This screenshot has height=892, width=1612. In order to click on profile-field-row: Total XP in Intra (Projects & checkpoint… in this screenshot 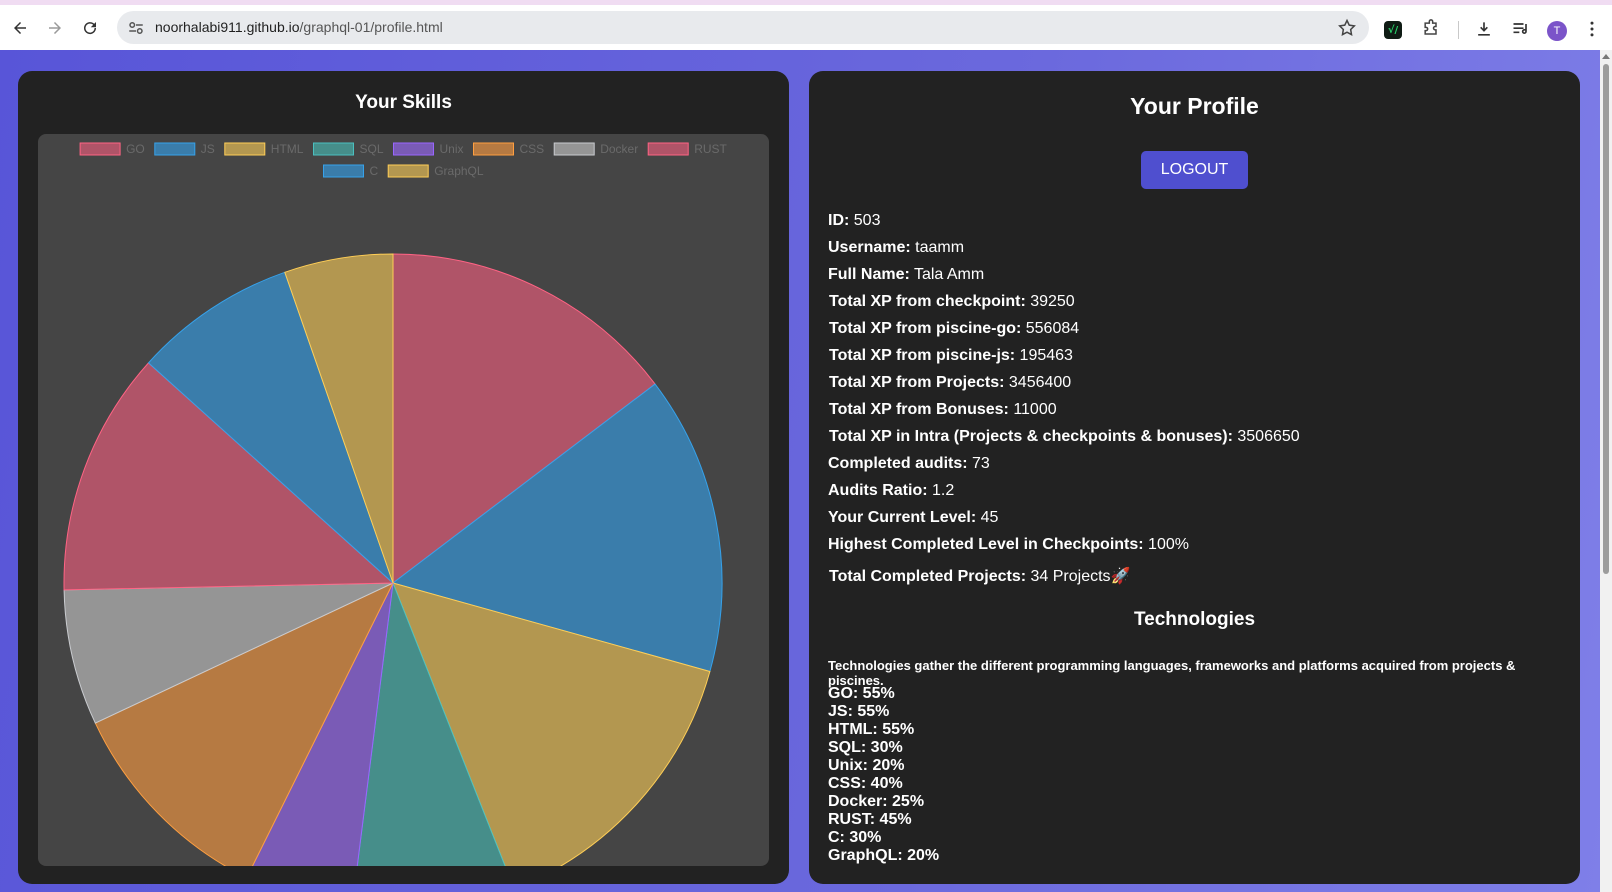, I will do `click(1064, 437)`.